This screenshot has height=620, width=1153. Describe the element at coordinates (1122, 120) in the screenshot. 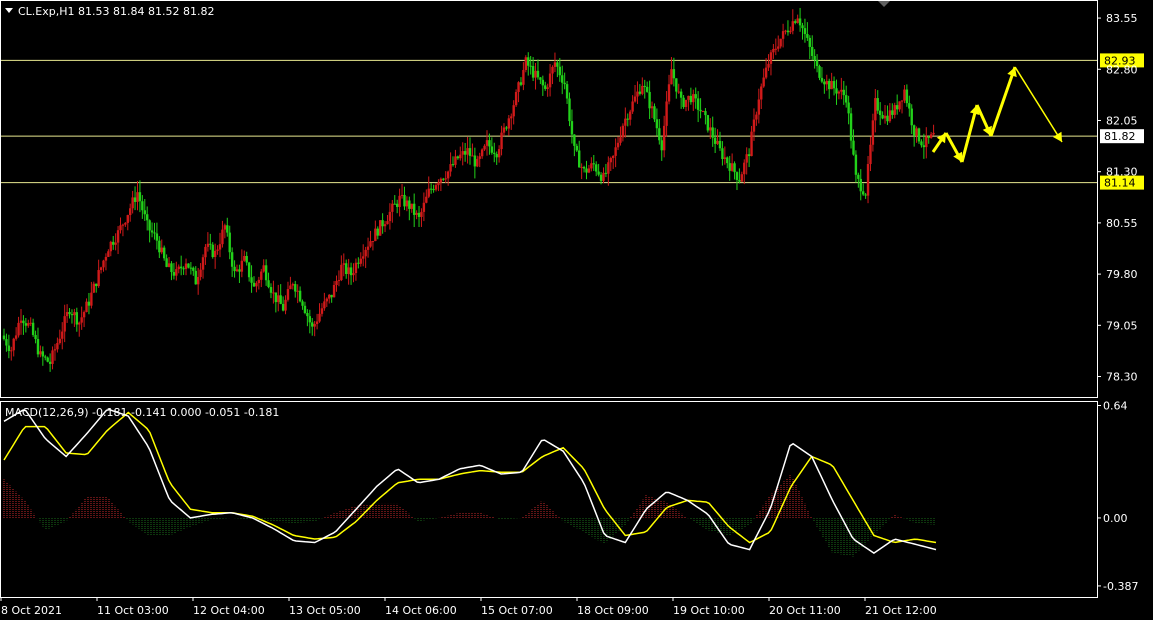

I see `price-tick-label: 82.05` at that location.